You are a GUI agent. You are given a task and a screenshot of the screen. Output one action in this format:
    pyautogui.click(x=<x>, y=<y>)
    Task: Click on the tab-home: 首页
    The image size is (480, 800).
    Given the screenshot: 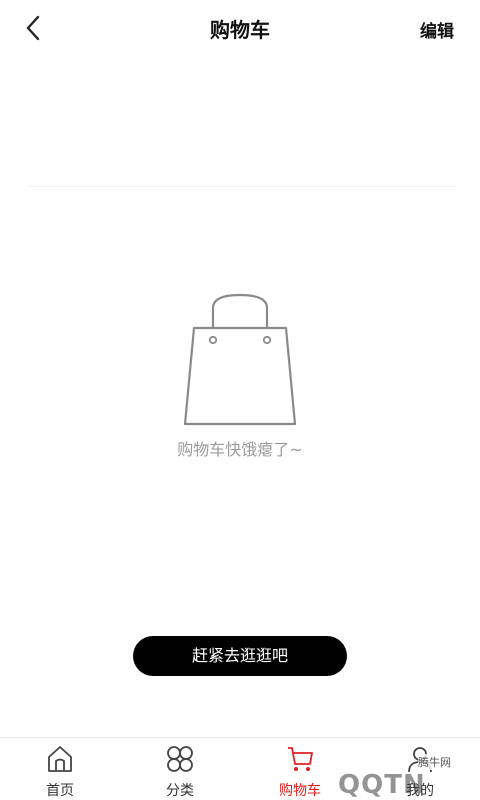 What is the action you would take?
    pyautogui.click(x=60, y=769)
    